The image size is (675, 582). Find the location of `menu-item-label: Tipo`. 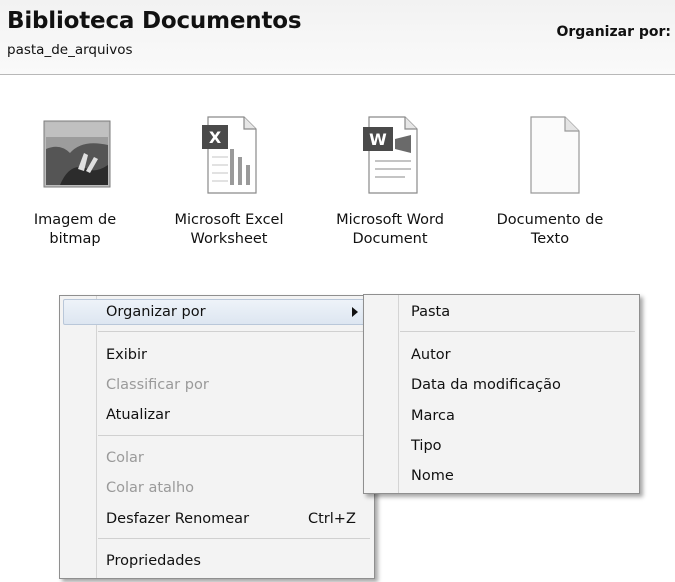

menu-item-label: Tipo is located at coordinates (426, 446).